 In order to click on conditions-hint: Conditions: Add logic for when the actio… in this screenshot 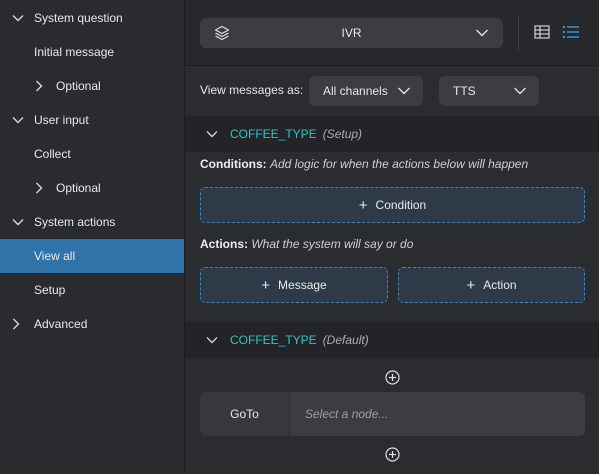, I will do `click(364, 164)`.